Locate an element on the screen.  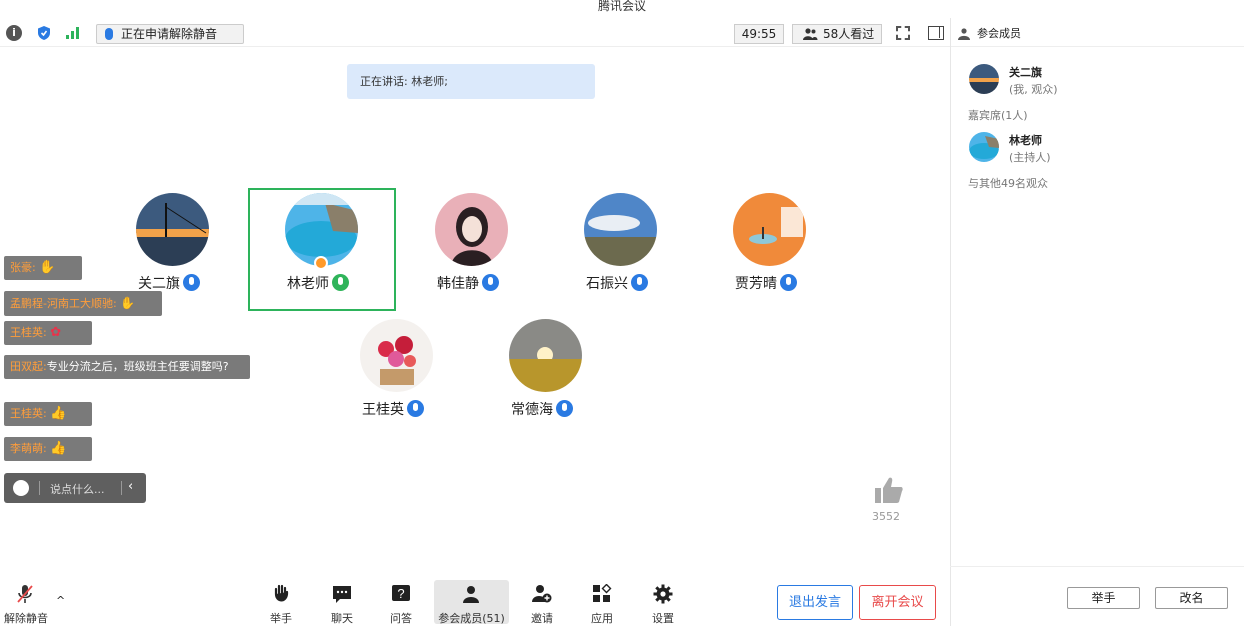
members-button: 参会成员(51) is located at coordinates (471, 602).